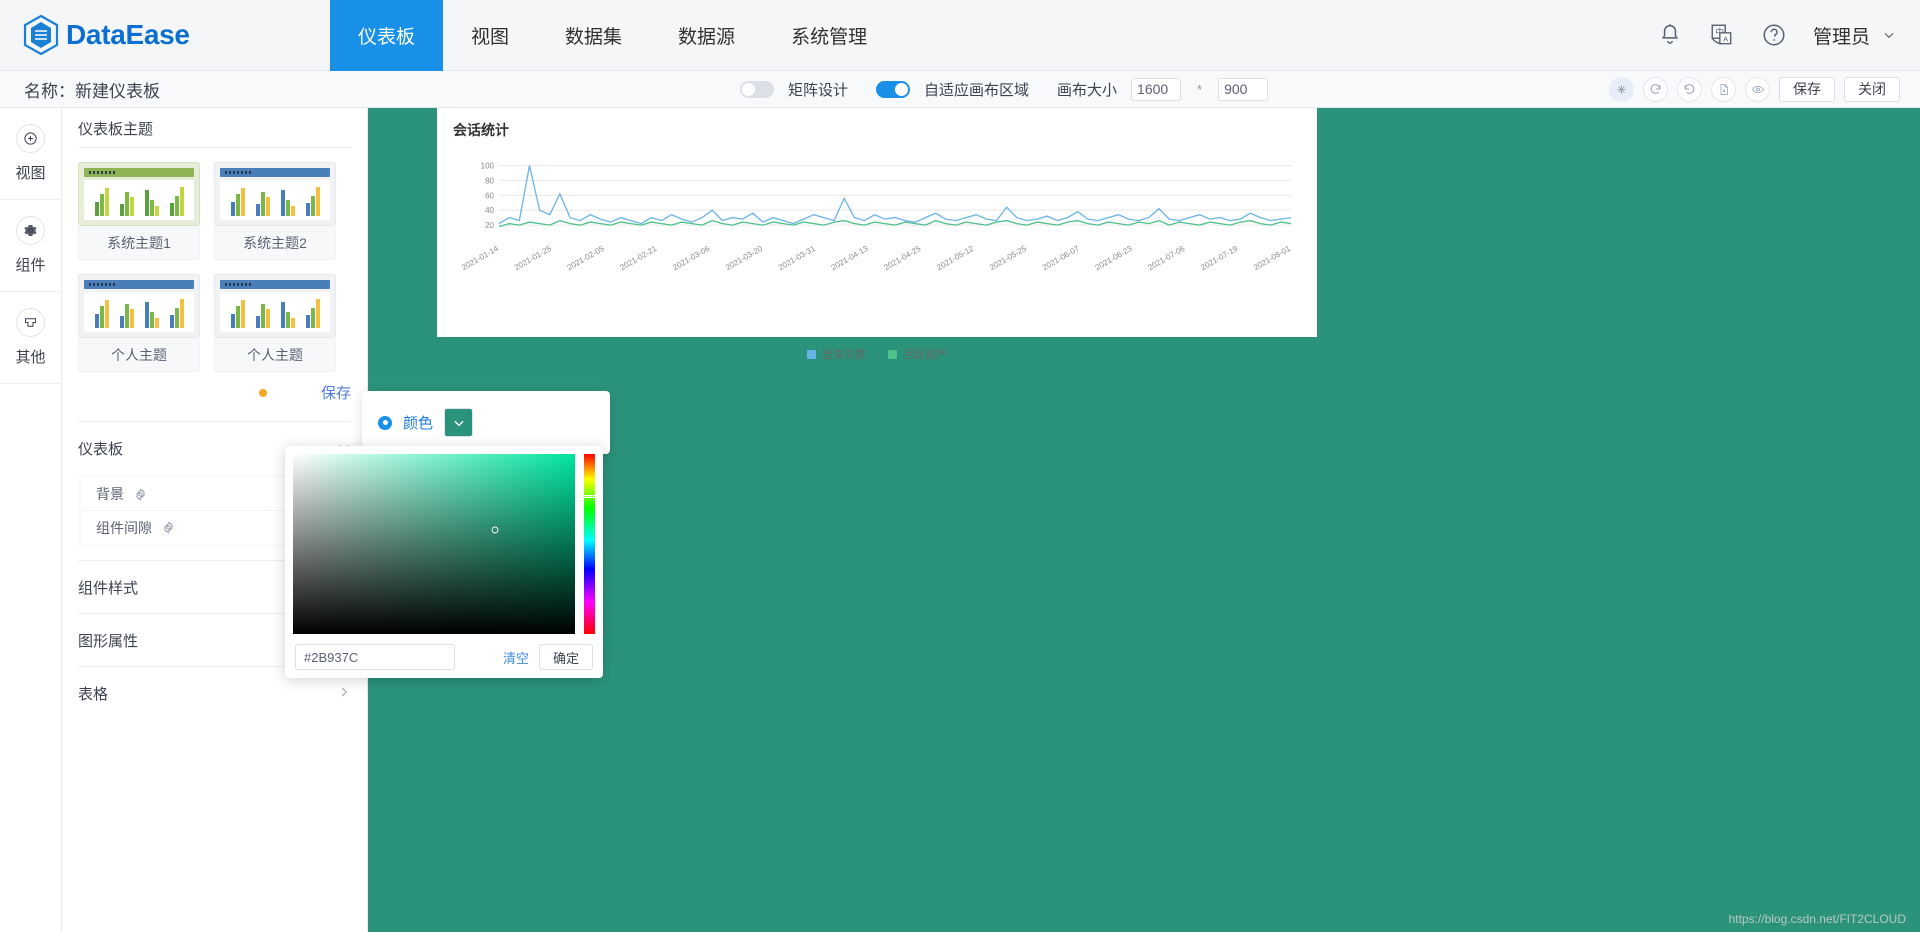 This screenshot has width=1920, height=932. I want to click on export-file-icon, so click(1723, 89).